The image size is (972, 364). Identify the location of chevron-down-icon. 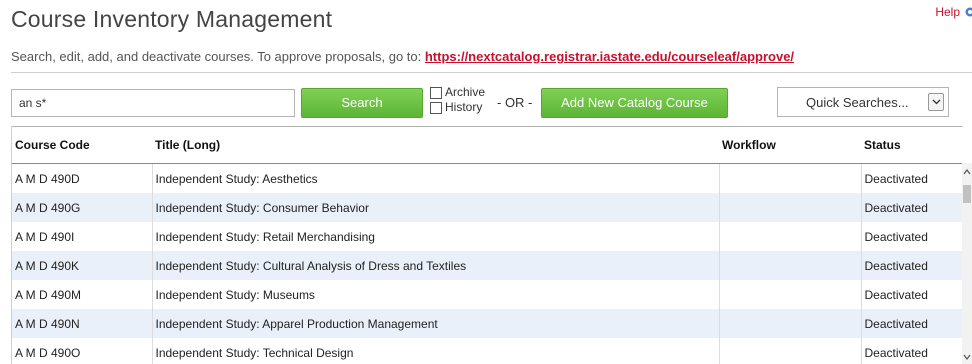
(936, 102).